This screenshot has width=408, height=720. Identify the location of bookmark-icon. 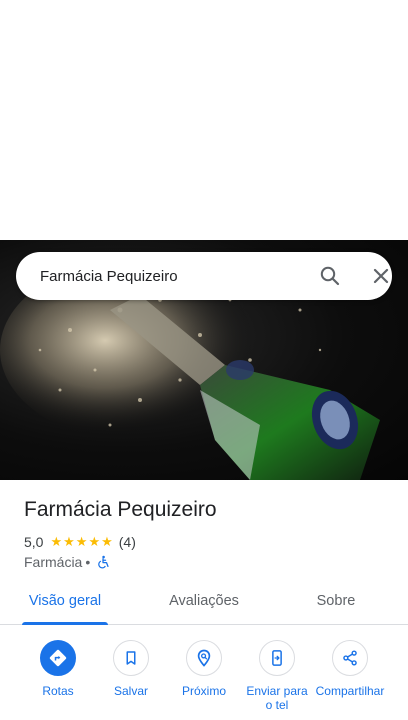
(131, 658).